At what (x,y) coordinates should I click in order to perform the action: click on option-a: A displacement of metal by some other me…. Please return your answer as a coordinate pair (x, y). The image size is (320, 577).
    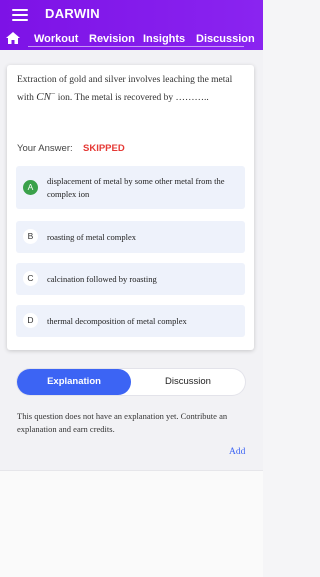
    Looking at the image, I should click on (130, 187).